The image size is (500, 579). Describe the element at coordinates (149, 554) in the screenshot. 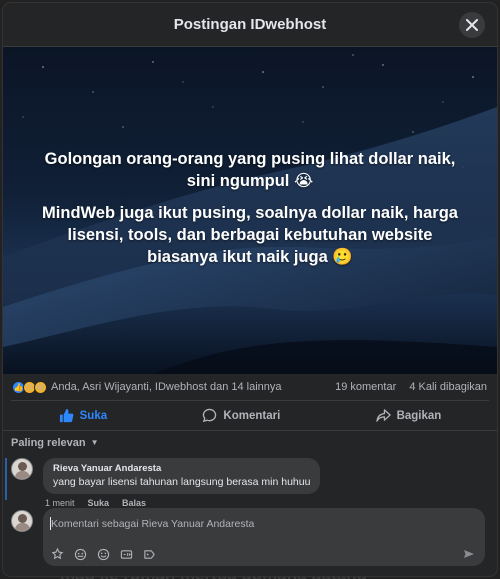

I see `label-icon` at that location.